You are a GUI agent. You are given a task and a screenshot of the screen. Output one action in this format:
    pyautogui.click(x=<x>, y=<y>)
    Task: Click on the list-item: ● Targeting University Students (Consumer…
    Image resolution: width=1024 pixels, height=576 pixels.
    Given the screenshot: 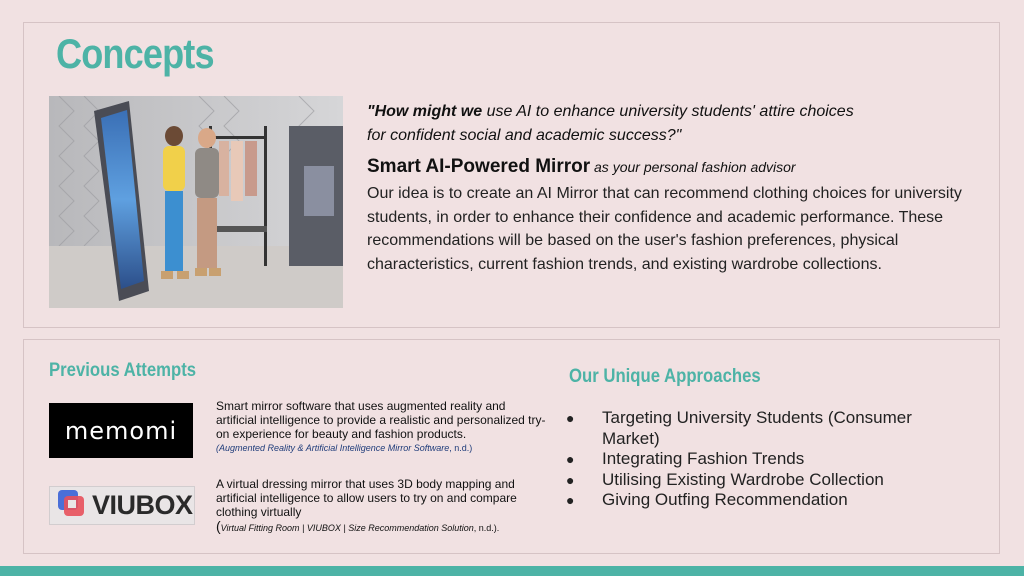 What is the action you would take?
    pyautogui.click(x=746, y=428)
    